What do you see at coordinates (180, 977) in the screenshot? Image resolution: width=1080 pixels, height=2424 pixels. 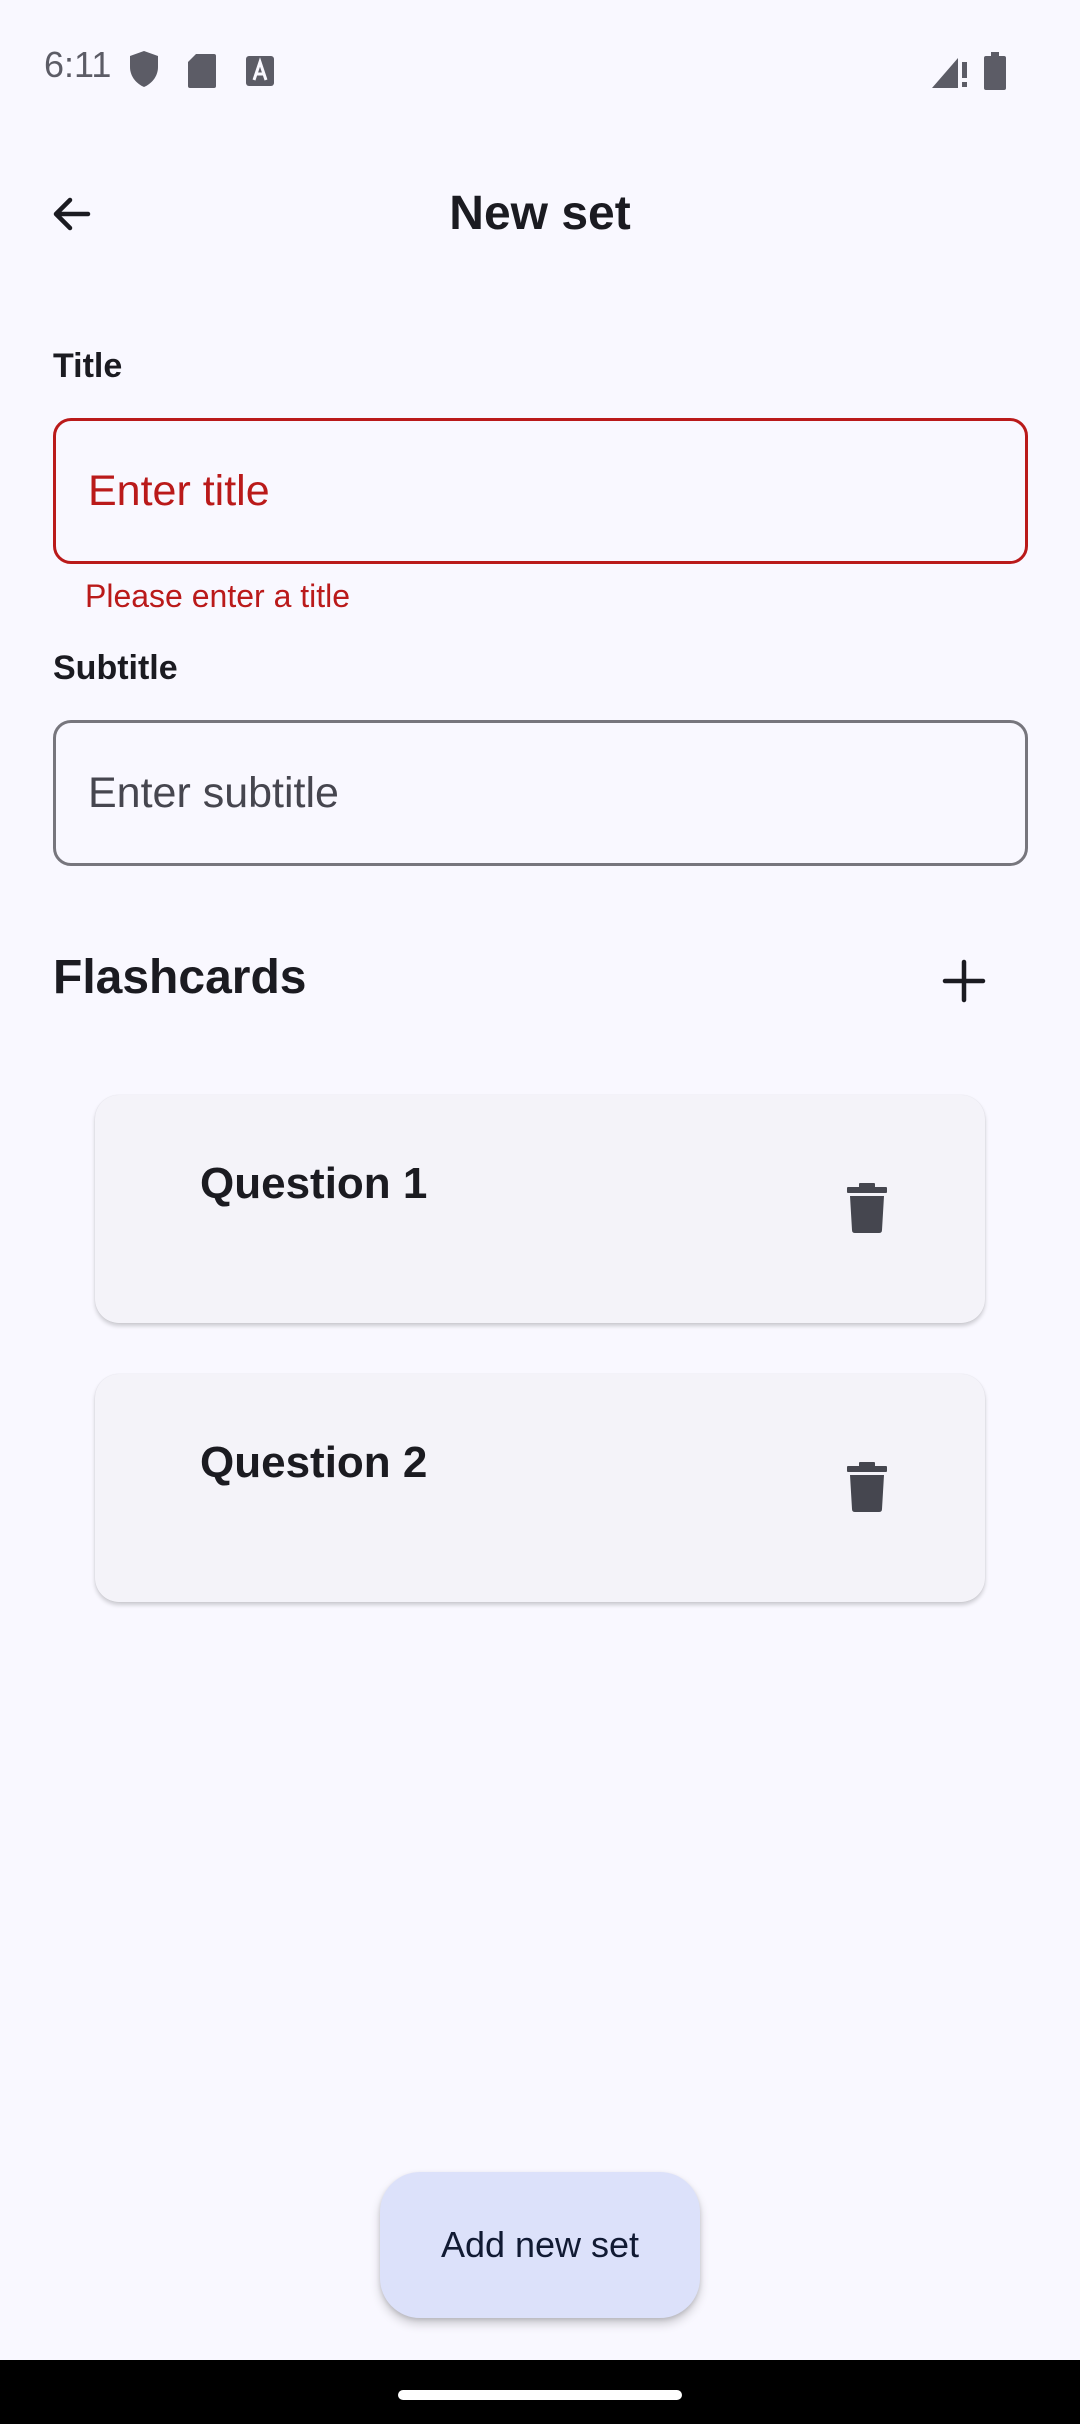 I see `flashcards-heading: Flashcards` at bounding box center [180, 977].